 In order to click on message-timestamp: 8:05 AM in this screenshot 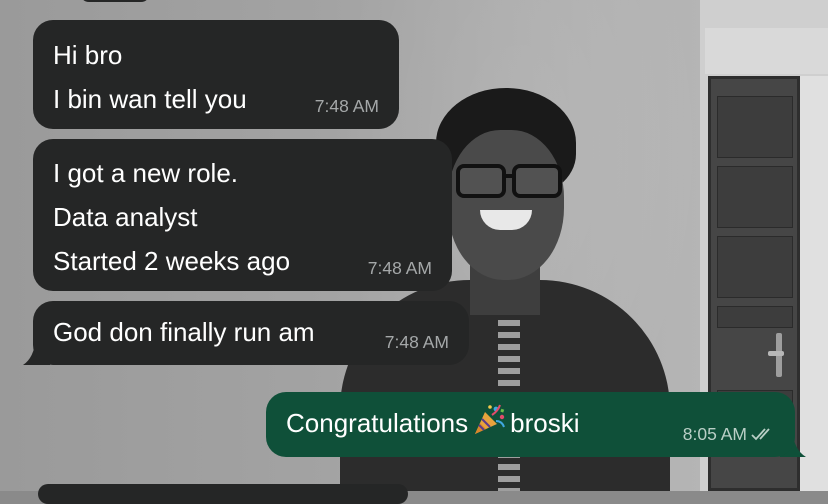, I will do `click(714, 434)`.